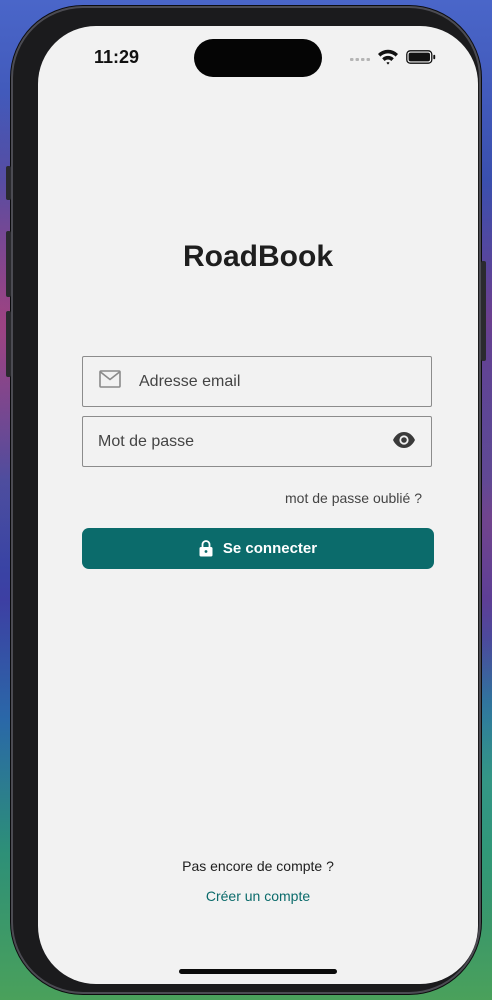  I want to click on battery-icon, so click(421, 57).